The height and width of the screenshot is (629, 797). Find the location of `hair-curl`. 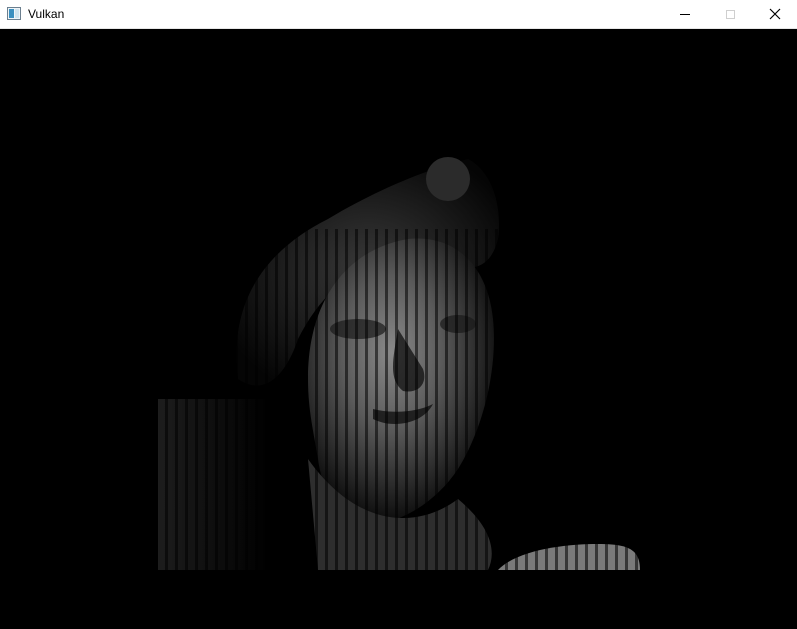

hair-curl is located at coordinates (448, 179).